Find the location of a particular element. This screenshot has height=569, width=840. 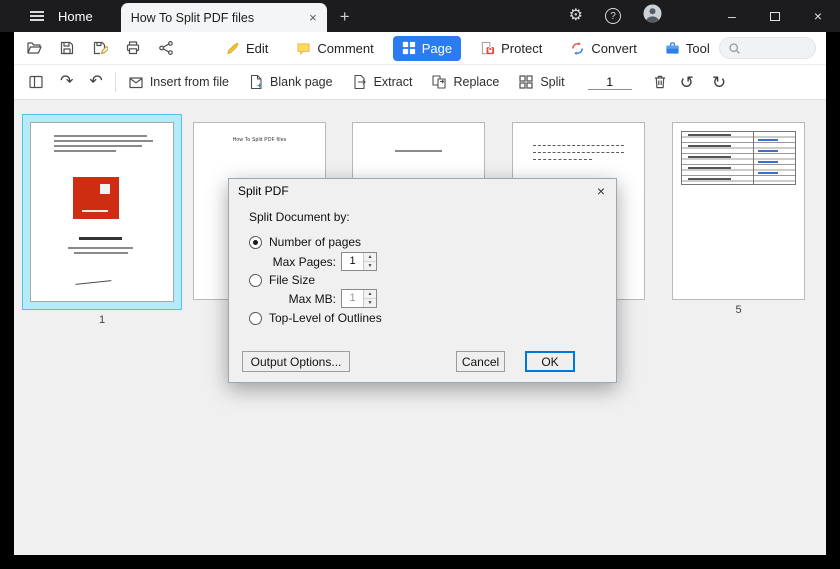

open-file-icon is located at coordinates (34, 48).